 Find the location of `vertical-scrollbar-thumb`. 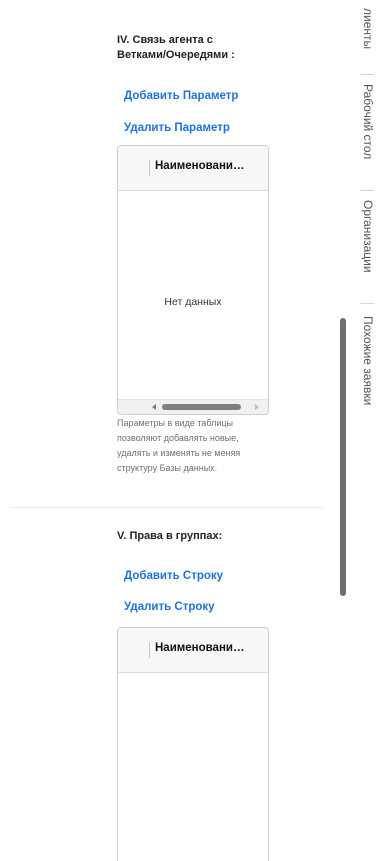

vertical-scrollbar-thumb is located at coordinates (343, 457).